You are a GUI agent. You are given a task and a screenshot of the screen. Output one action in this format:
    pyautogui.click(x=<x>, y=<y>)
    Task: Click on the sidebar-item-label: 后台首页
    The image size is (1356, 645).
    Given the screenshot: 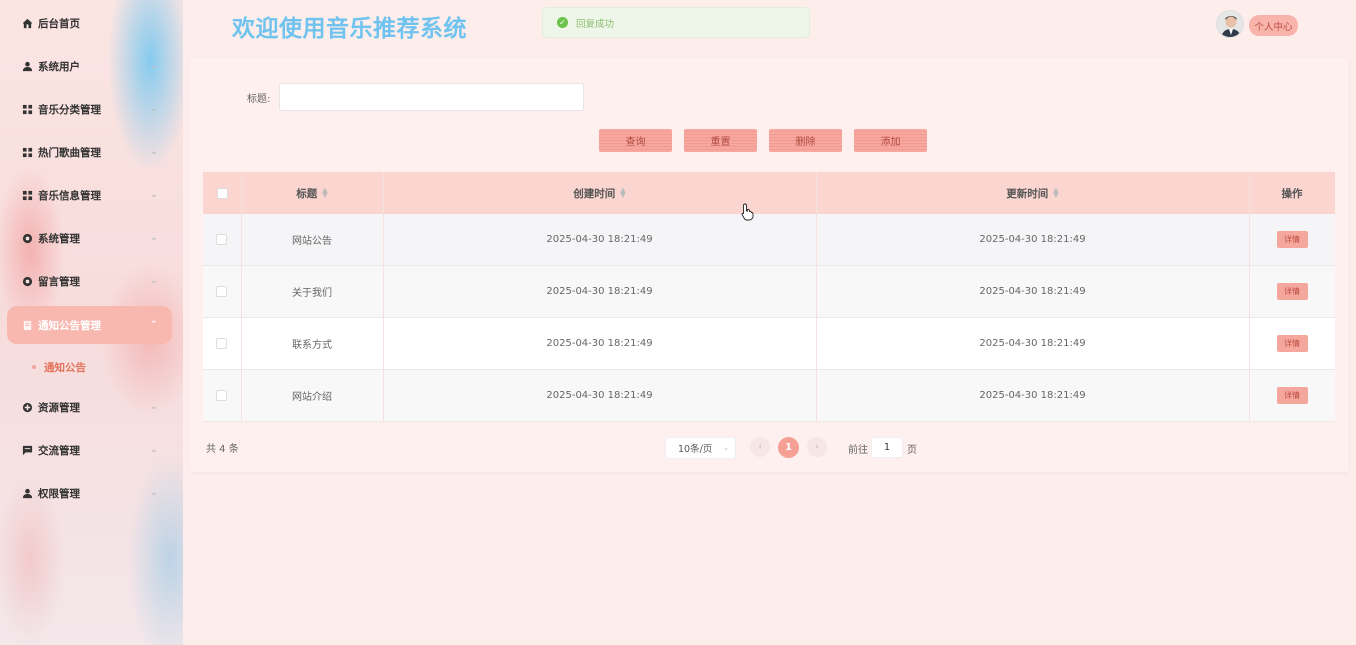 What is the action you would take?
    pyautogui.click(x=59, y=23)
    